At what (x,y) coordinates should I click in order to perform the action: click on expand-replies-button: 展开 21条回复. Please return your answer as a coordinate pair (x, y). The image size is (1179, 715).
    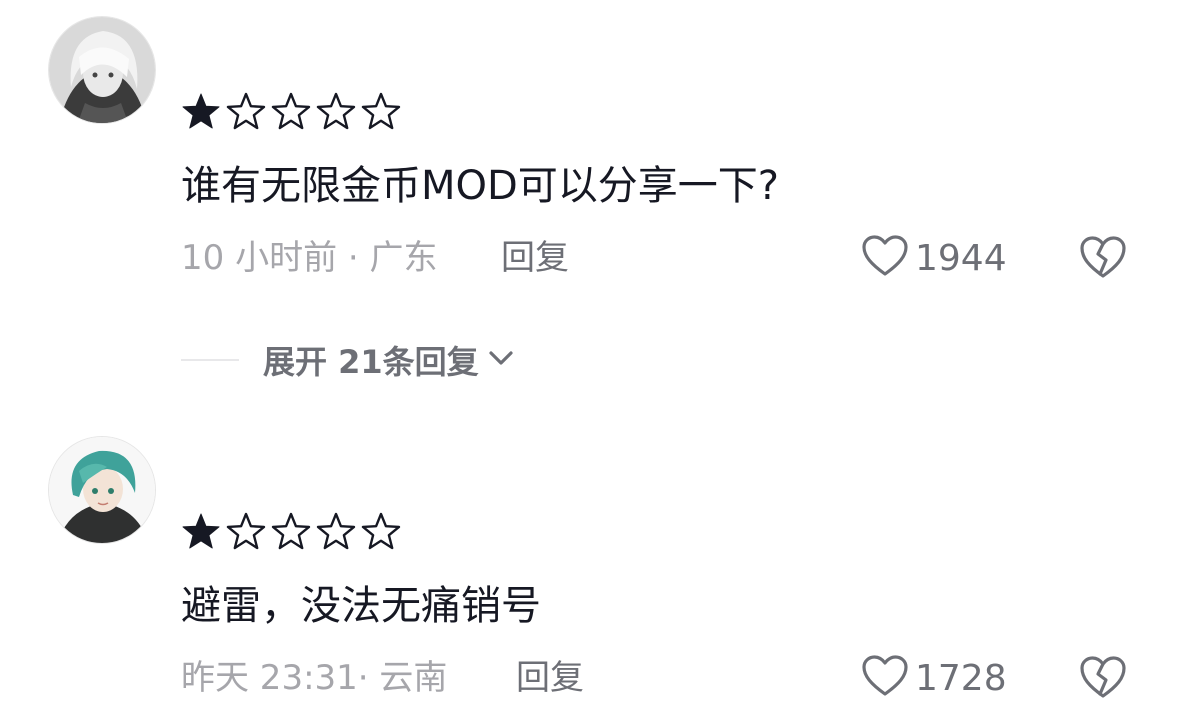
    Looking at the image, I should click on (348, 360).